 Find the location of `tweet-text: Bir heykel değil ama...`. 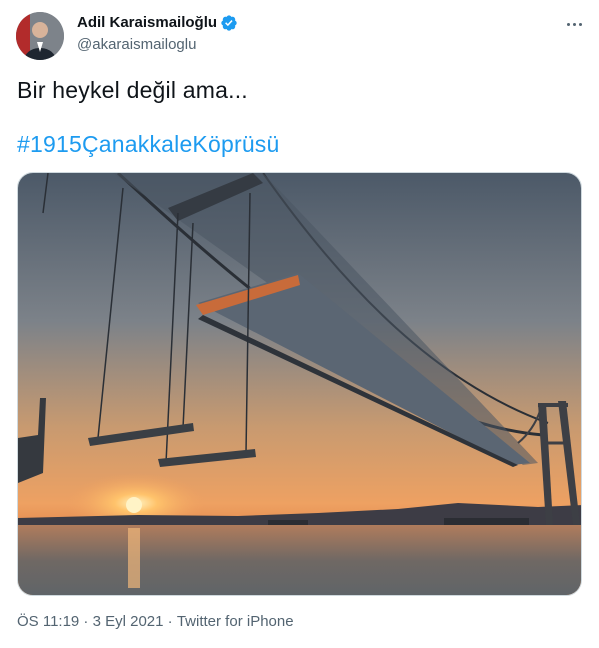

tweet-text: Bir heykel değil ama... is located at coordinates (132, 90).